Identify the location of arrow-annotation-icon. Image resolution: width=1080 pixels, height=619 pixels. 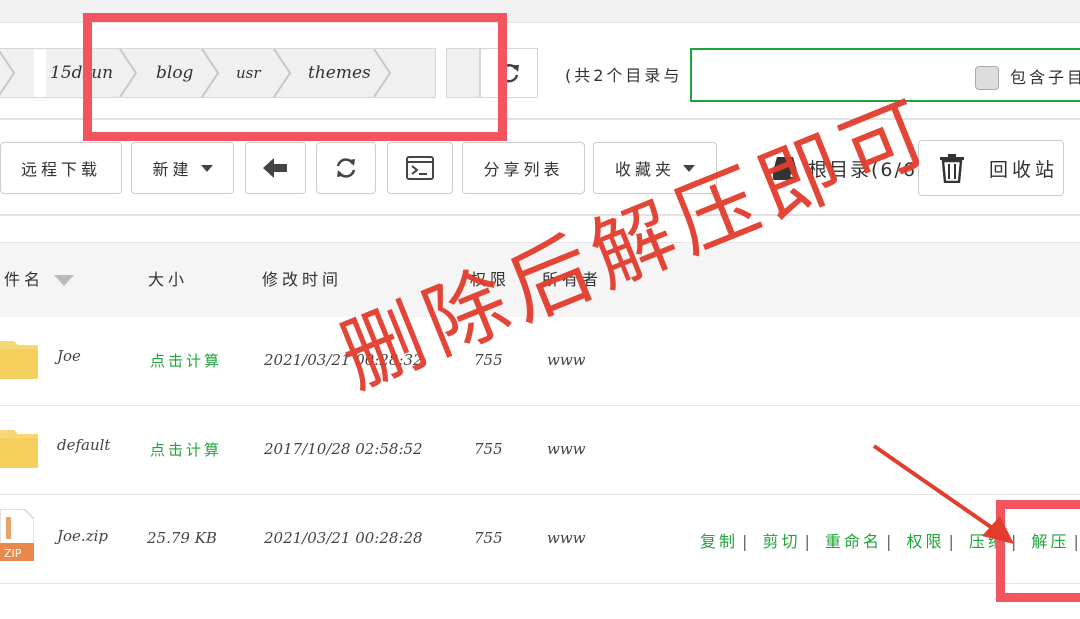
(943, 494).